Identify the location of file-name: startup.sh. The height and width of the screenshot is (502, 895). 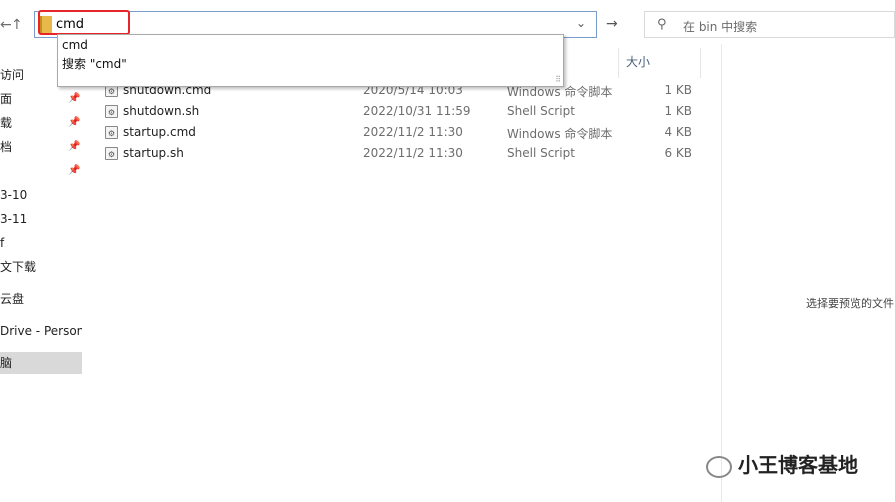
(153, 153).